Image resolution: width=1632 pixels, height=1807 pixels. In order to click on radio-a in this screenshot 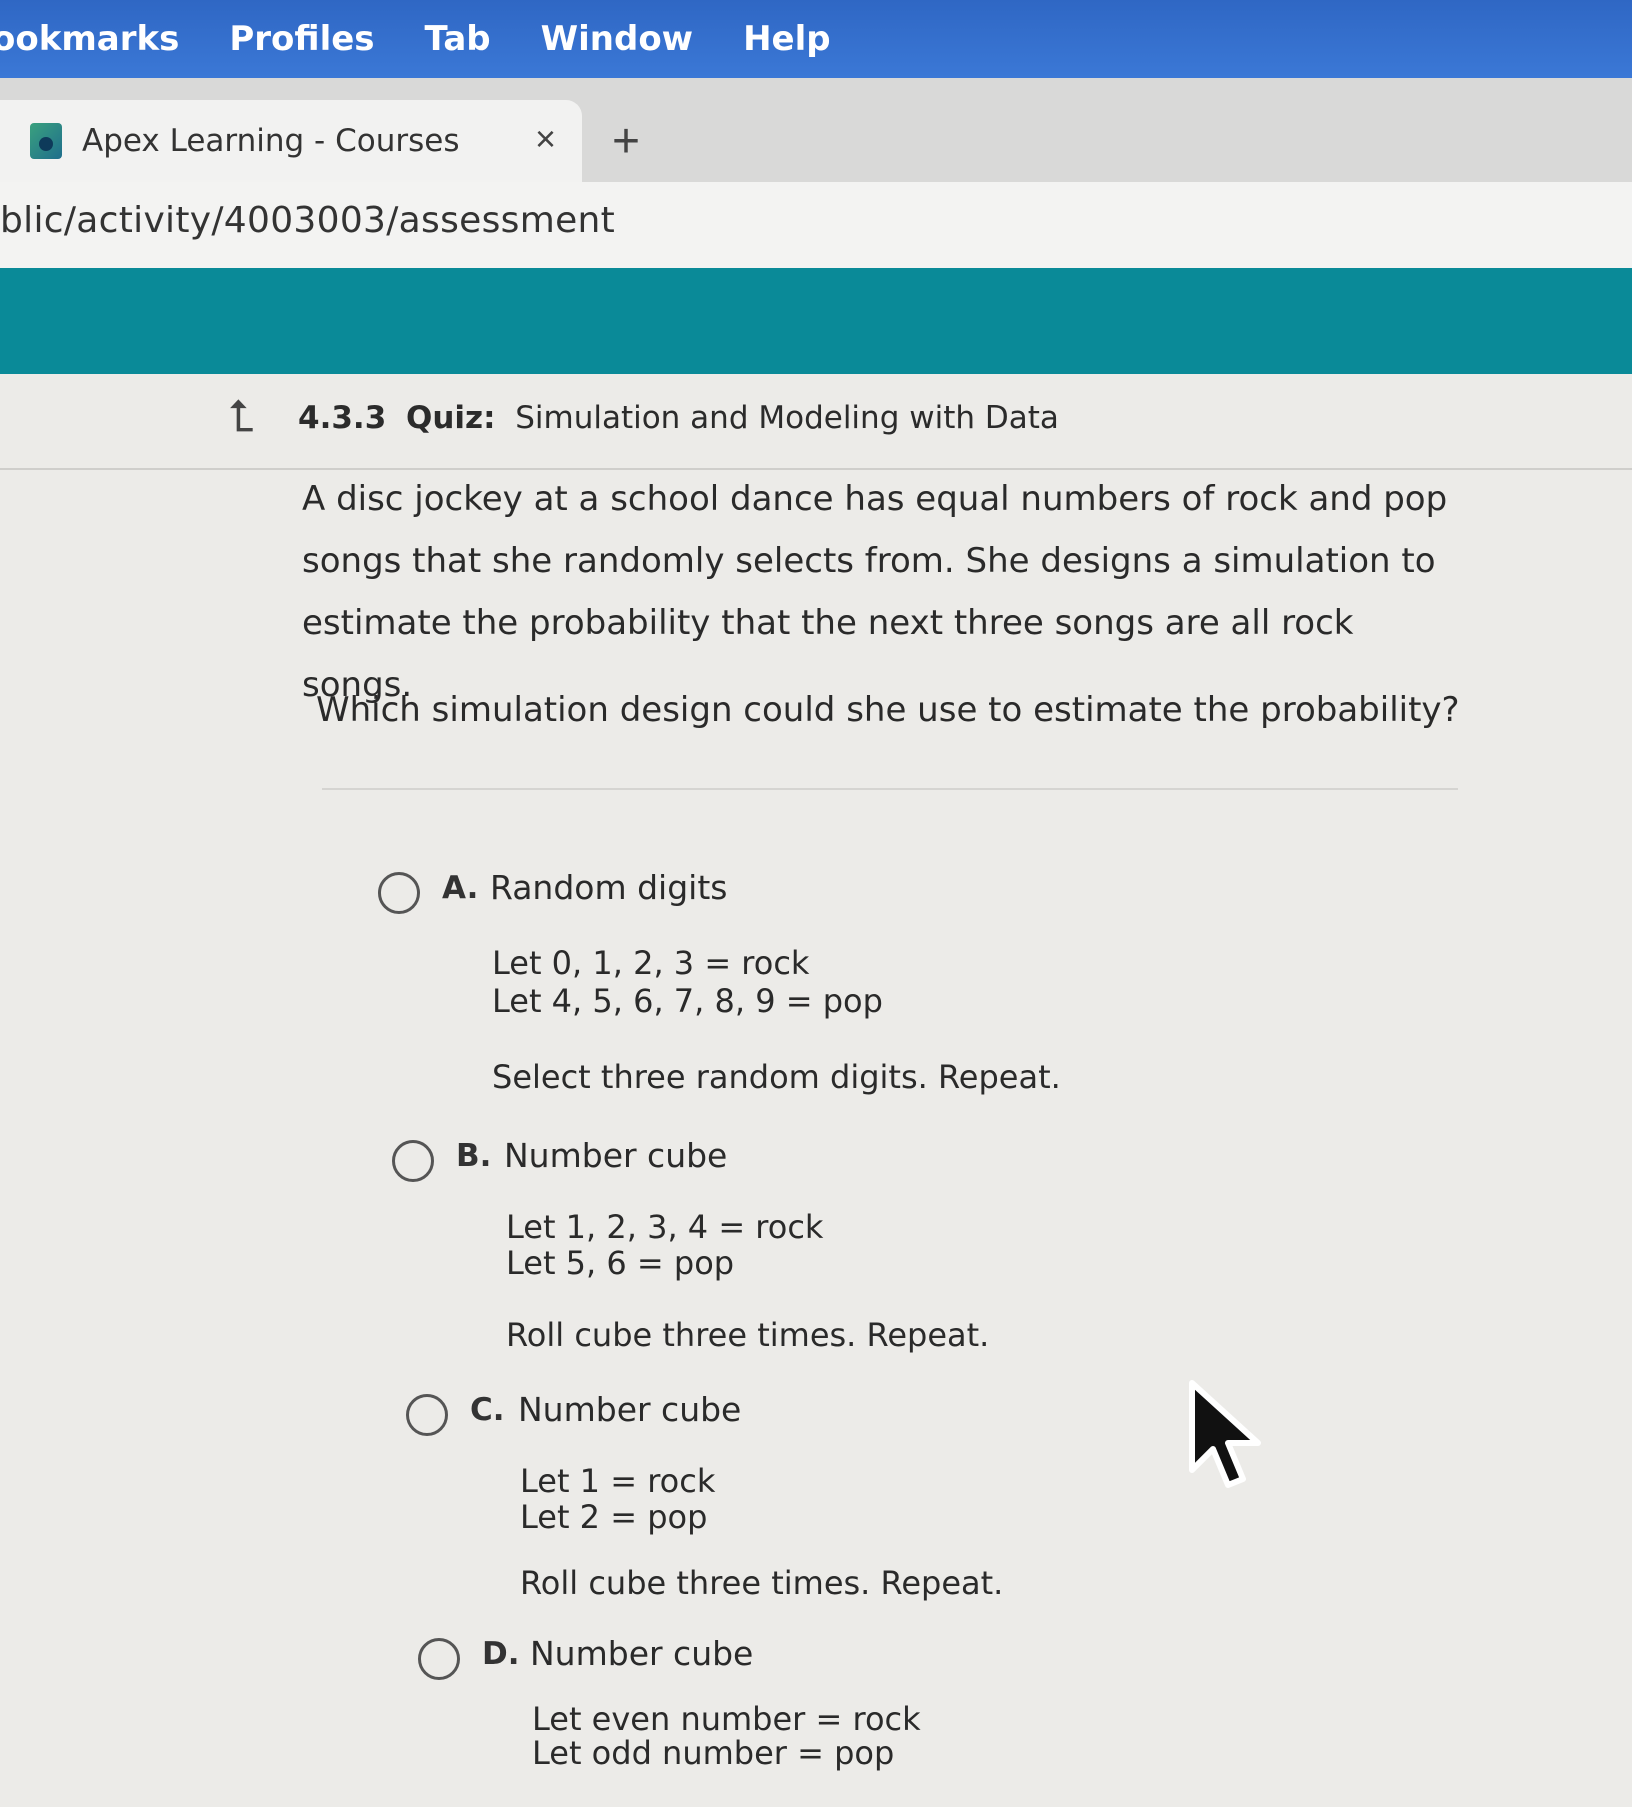, I will do `click(399, 893)`.